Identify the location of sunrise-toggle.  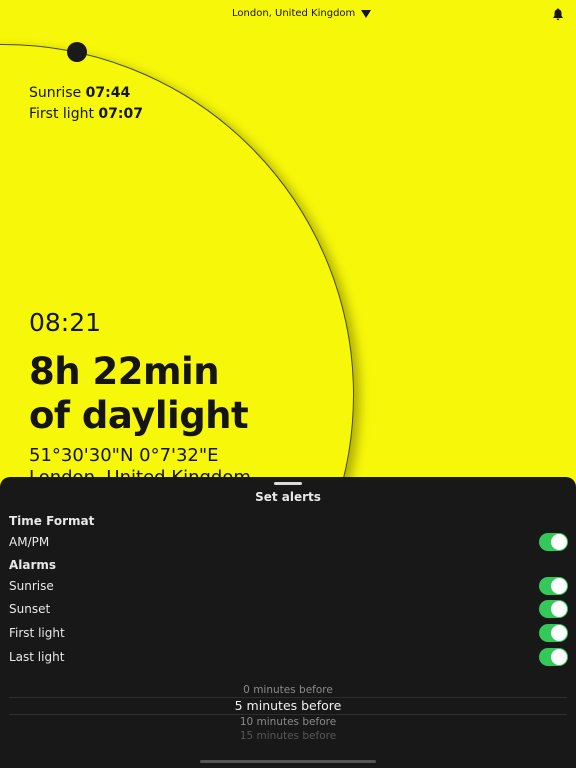
(553, 586).